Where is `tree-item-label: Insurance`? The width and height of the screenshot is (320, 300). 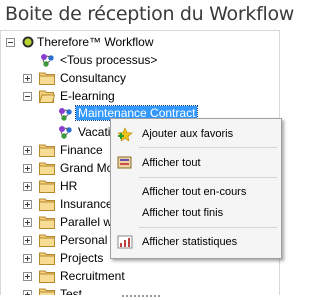
tree-item-label: Insurance is located at coordinates (86, 204).